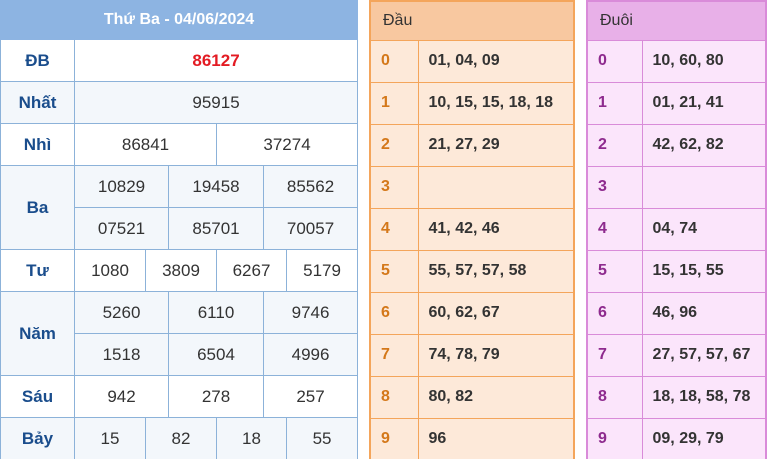  What do you see at coordinates (394, 355) in the screenshot?
I see `dau-key: 7` at bounding box center [394, 355].